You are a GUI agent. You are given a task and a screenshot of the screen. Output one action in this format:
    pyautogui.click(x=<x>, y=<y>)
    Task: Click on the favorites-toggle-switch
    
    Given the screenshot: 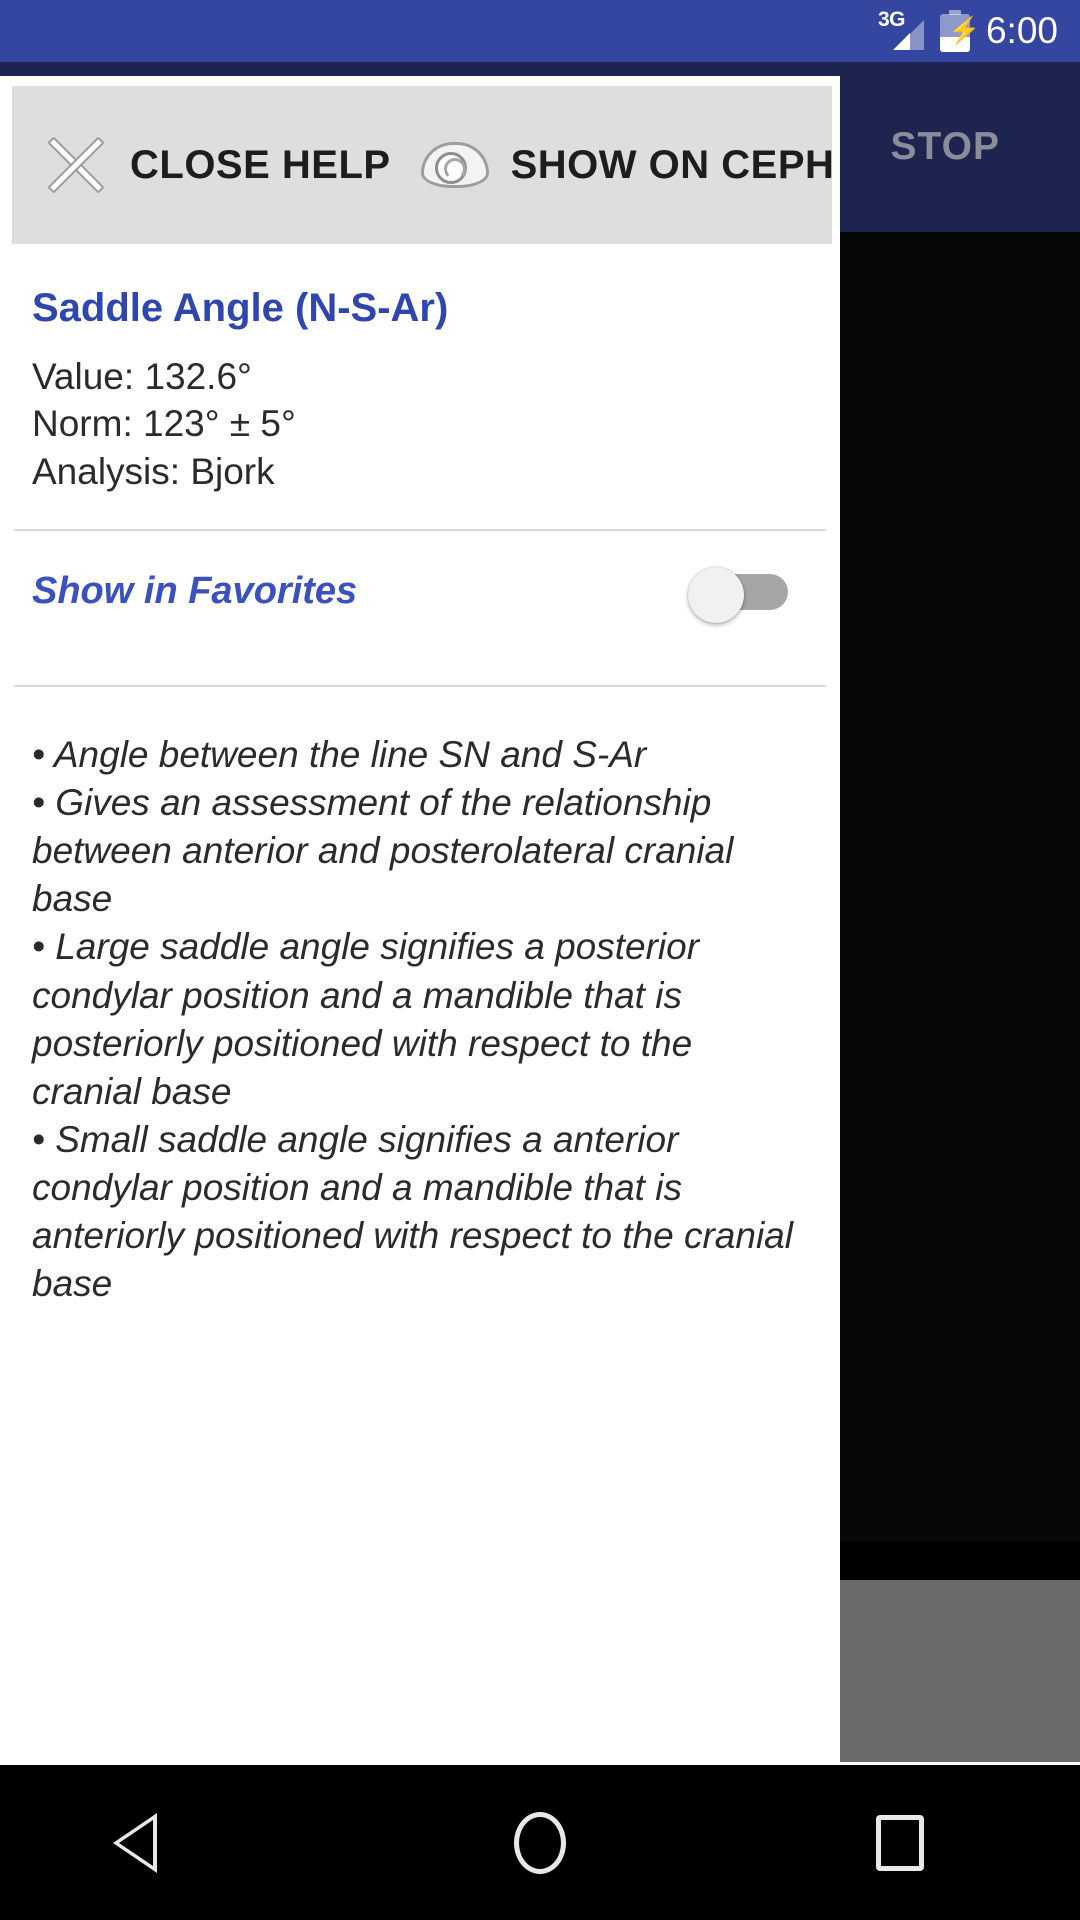 What is the action you would take?
    pyautogui.click(x=738, y=595)
    